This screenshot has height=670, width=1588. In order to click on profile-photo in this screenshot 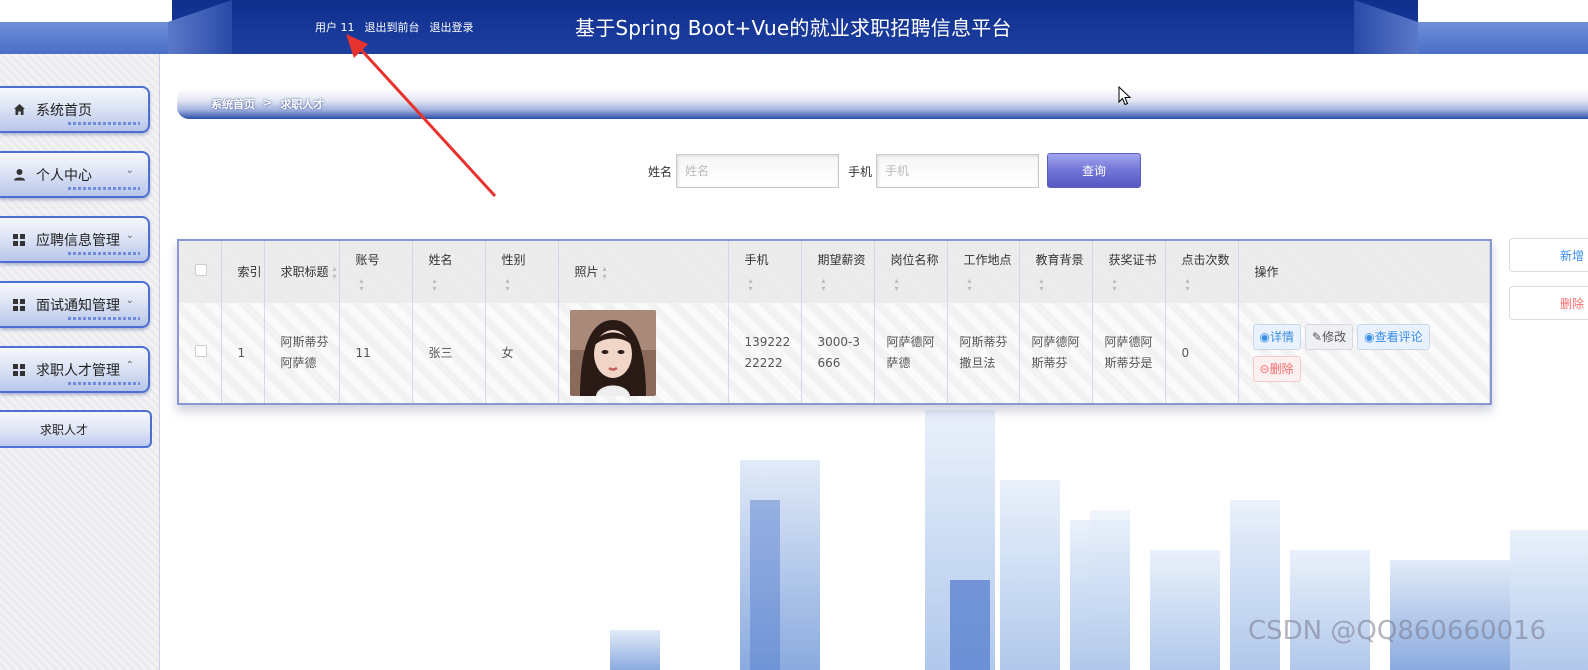, I will do `click(612, 353)`.